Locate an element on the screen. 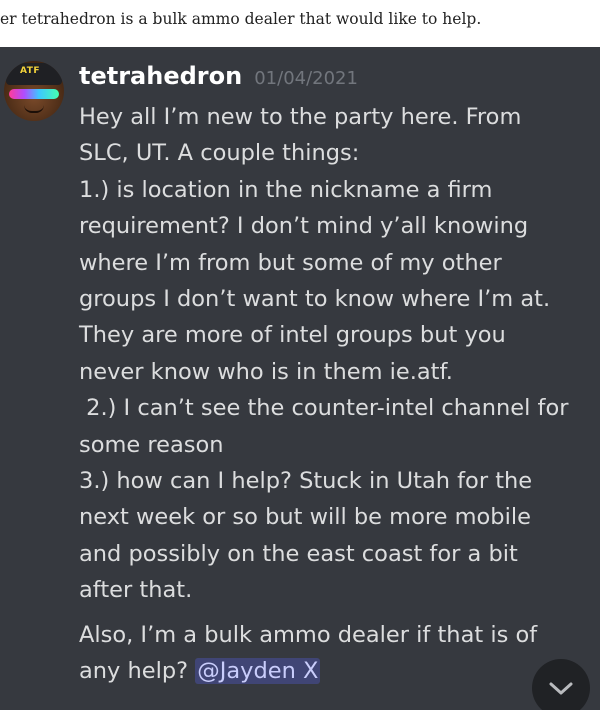  mouth-graphic is located at coordinates (34, 109).